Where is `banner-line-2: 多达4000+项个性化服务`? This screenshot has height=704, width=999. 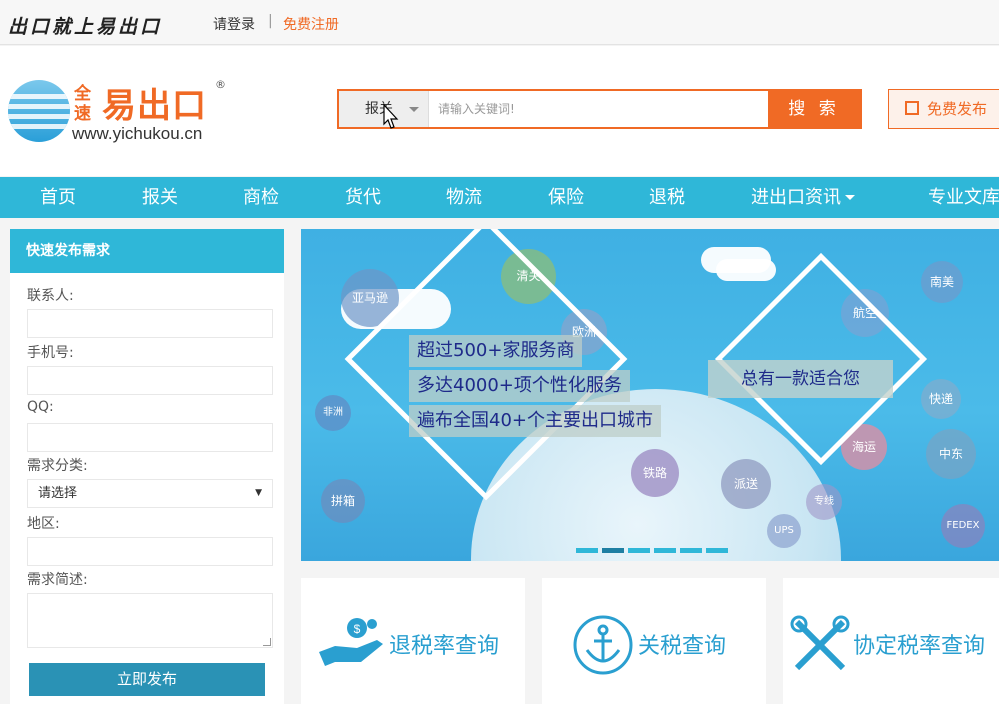 banner-line-2: 多达4000+项个性化服务 is located at coordinates (519, 386).